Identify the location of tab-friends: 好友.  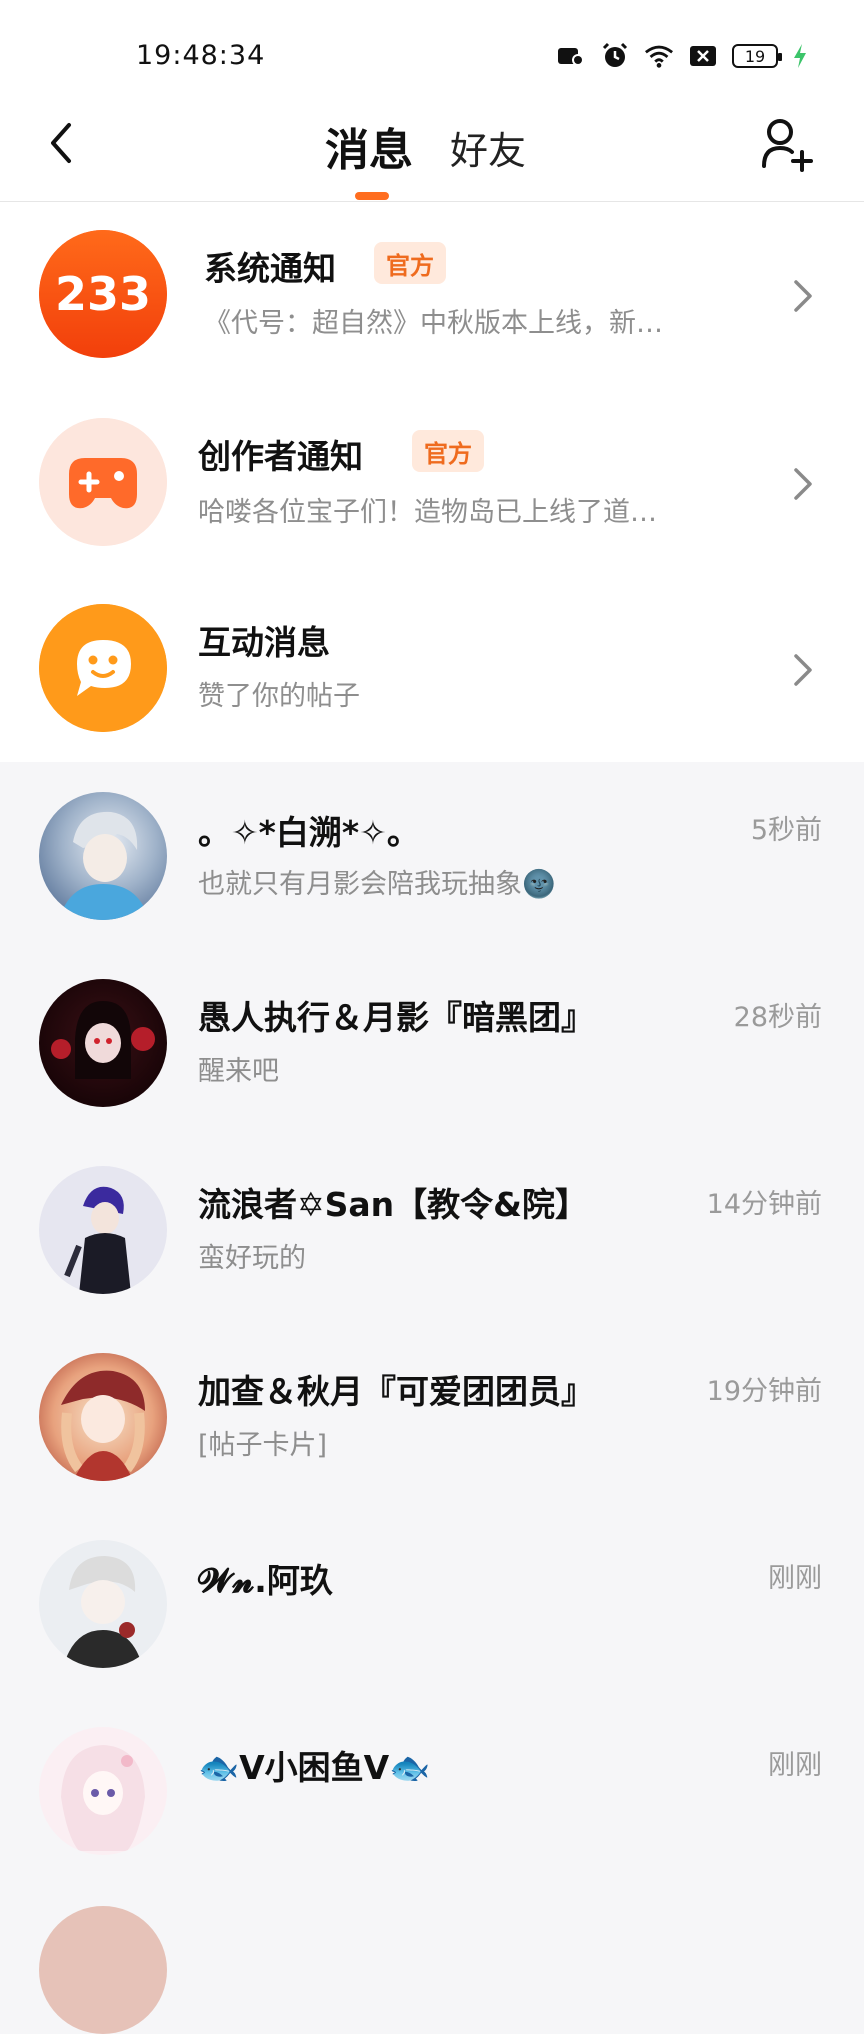
(488, 147).